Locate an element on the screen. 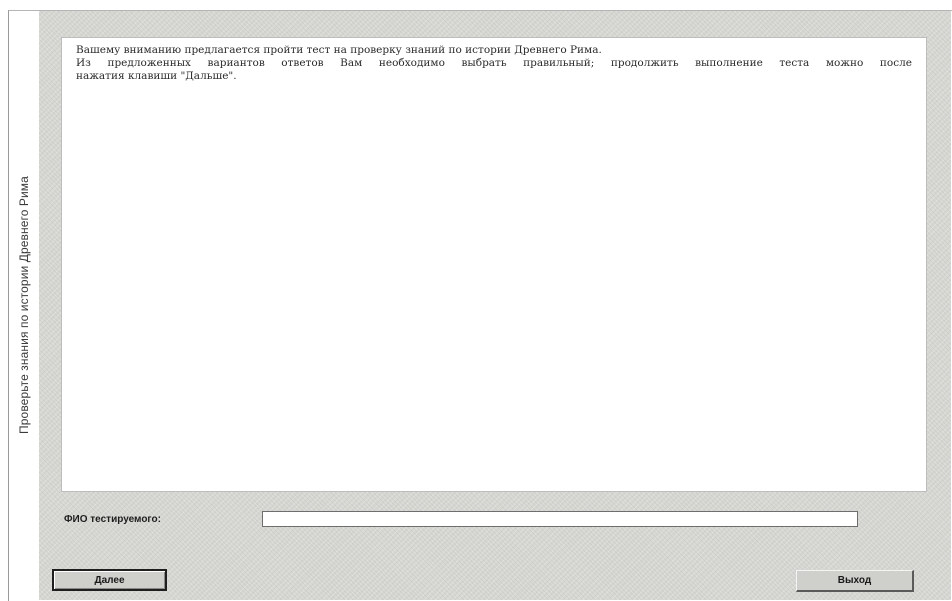  intro-line-3: нажатия клавиши "Дальше". is located at coordinates (156, 76).